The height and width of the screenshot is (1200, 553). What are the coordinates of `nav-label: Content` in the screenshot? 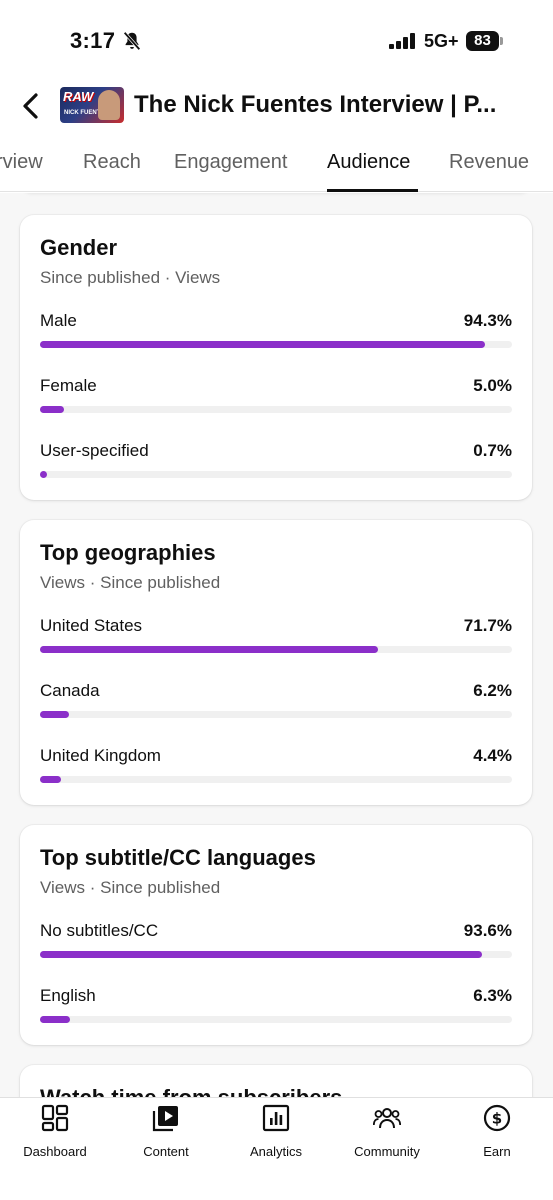 It's located at (166, 1151).